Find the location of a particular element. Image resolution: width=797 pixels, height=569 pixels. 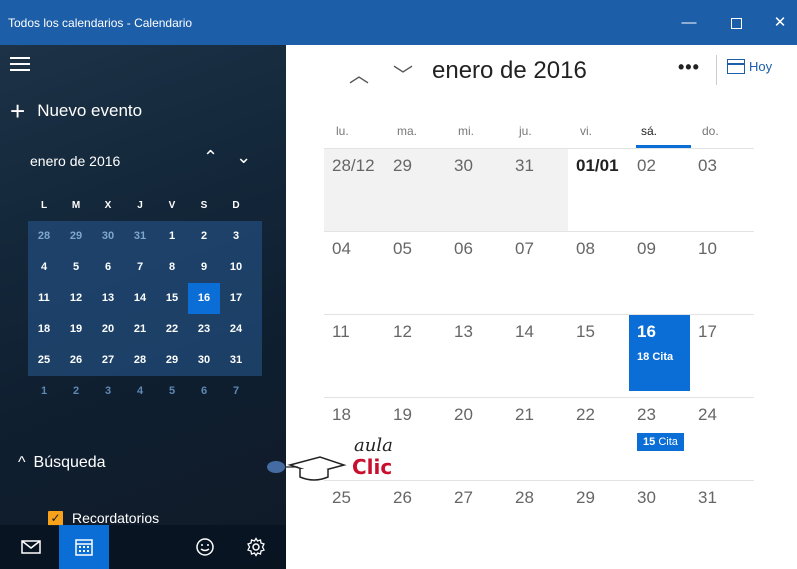

day-cell: 28/12 is located at coordinates (354, 190).